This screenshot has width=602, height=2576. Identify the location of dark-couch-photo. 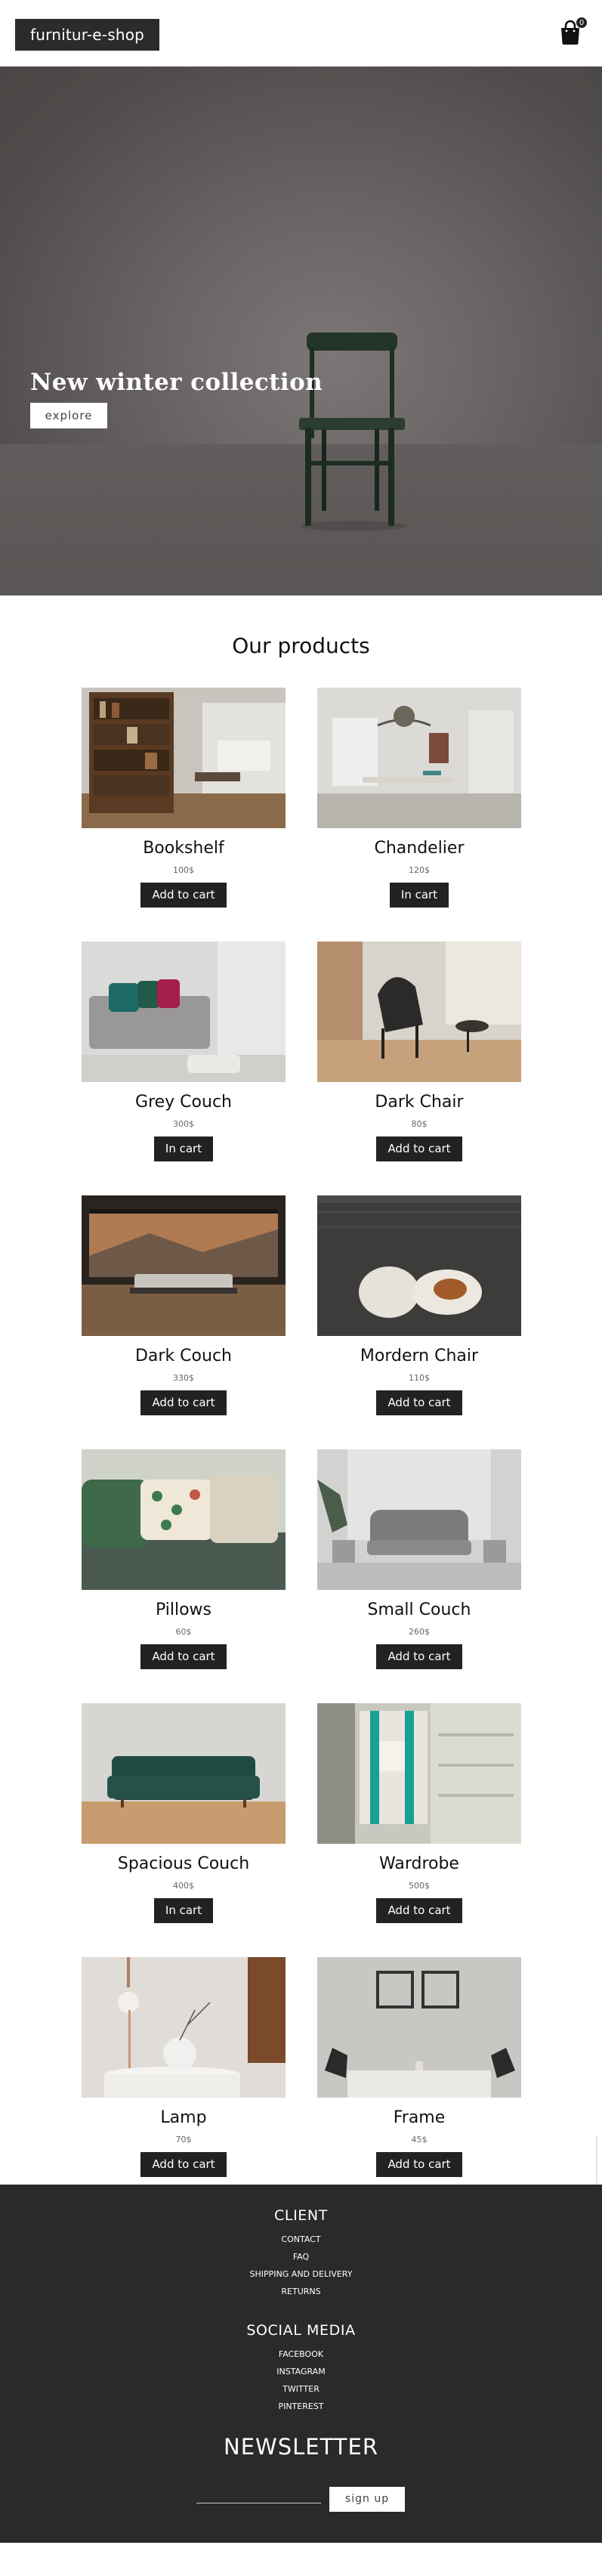
(184, 1265).